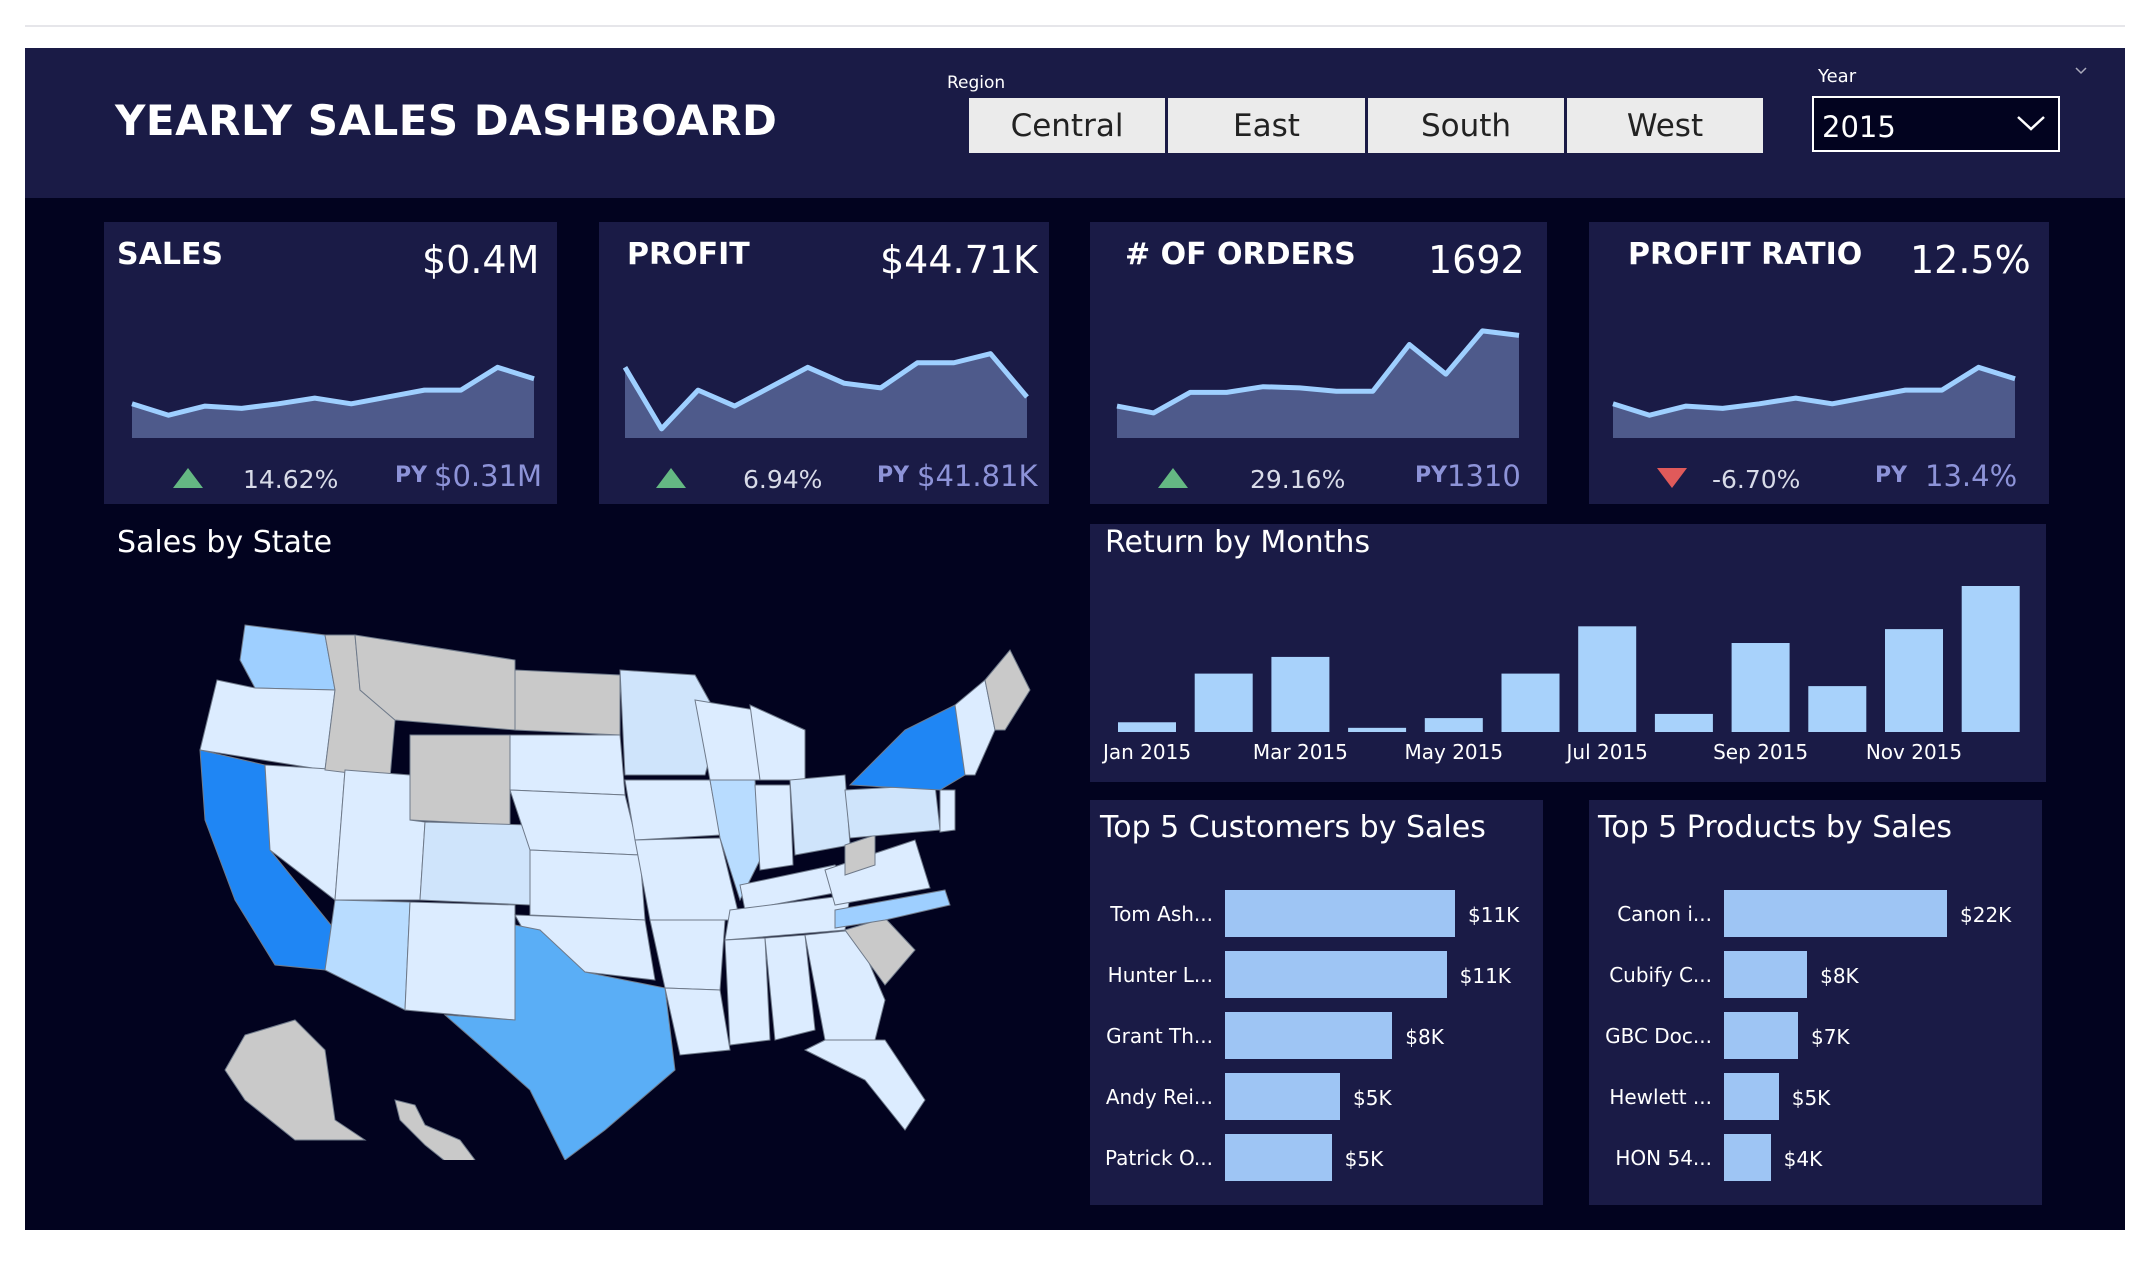  What do you see at coordinates (1606, 752) in the screenshot?
I see `month-tick-label: Jul 2015` at bounding box center [1606, 752].